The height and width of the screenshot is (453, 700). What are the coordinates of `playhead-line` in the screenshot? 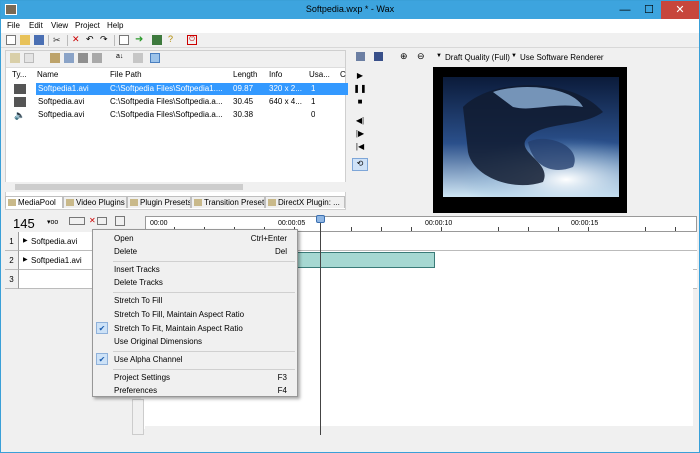 It's located at (320, 327).